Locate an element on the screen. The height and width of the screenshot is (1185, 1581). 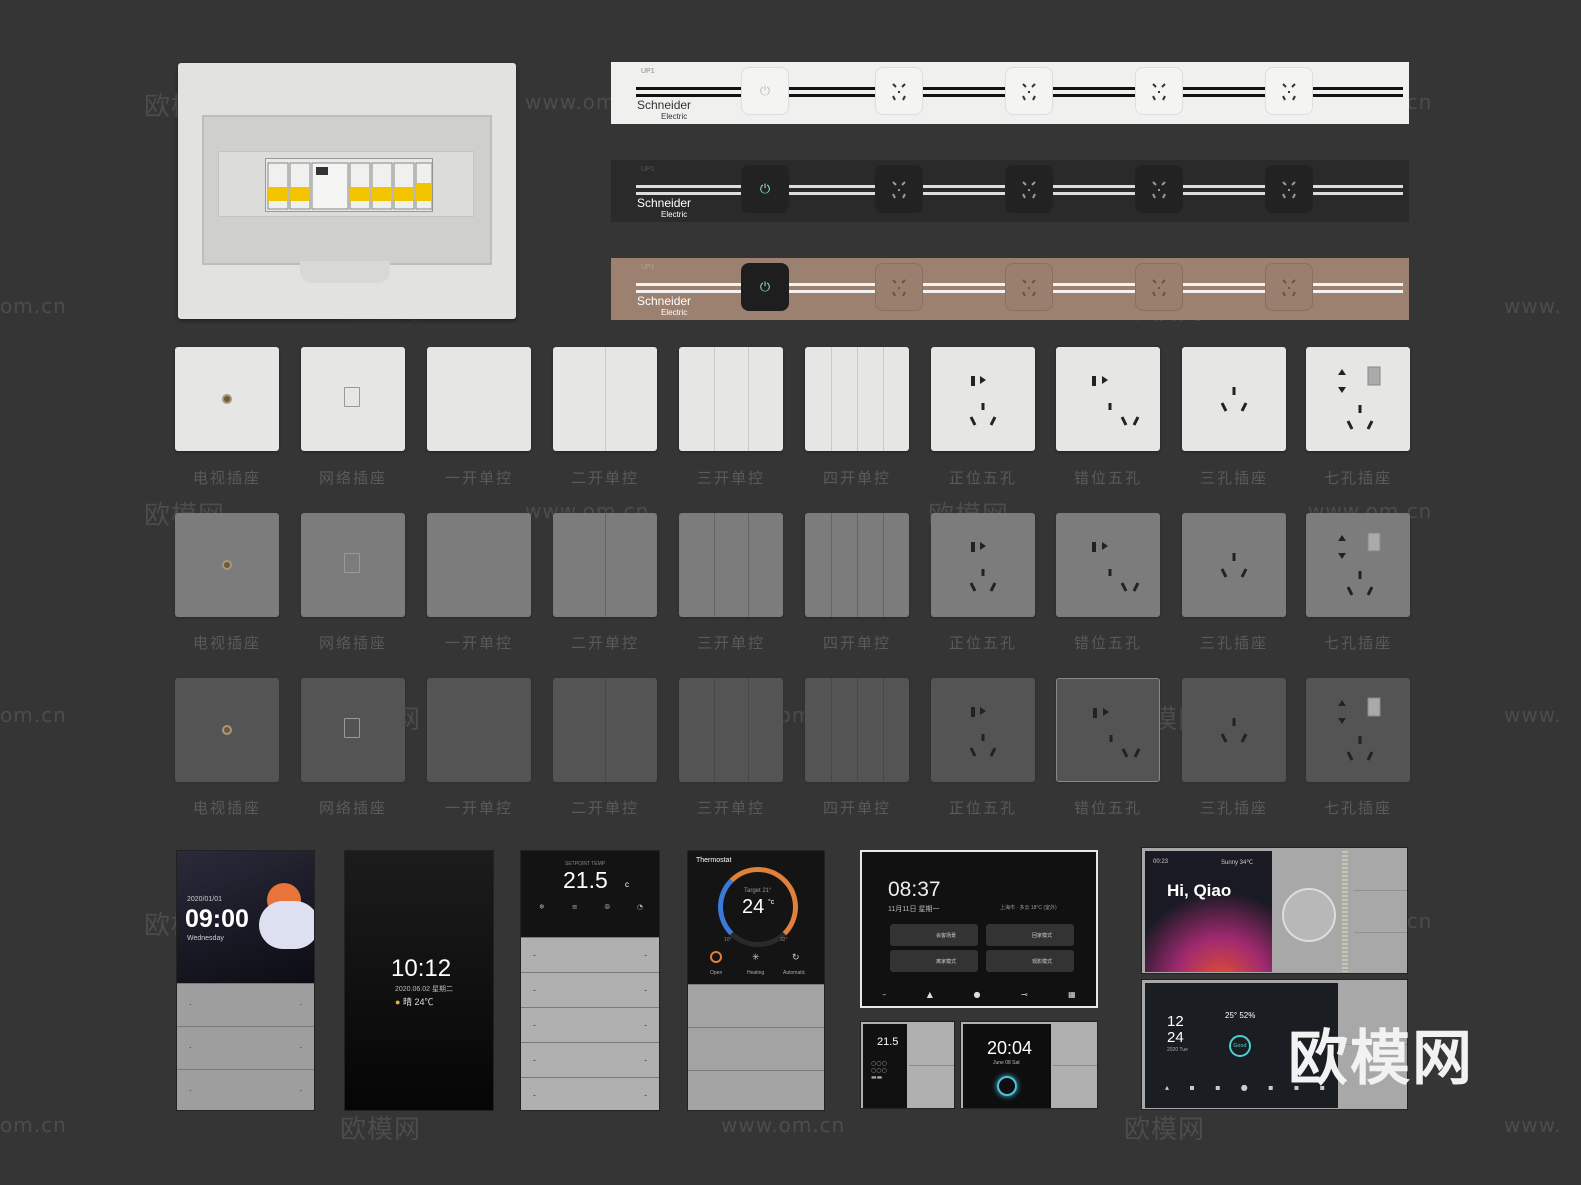
scene-tile: 观影模式 is located at coordinates (1030, 961).